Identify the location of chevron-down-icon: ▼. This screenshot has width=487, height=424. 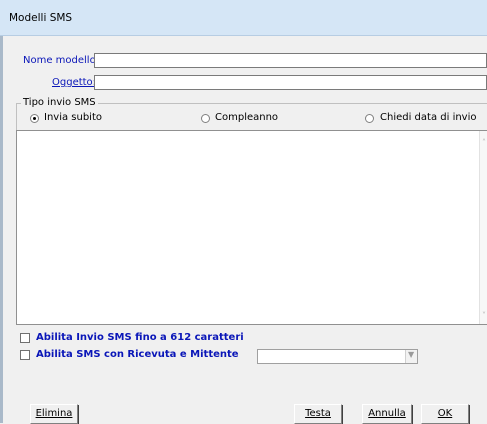
(411, 354).